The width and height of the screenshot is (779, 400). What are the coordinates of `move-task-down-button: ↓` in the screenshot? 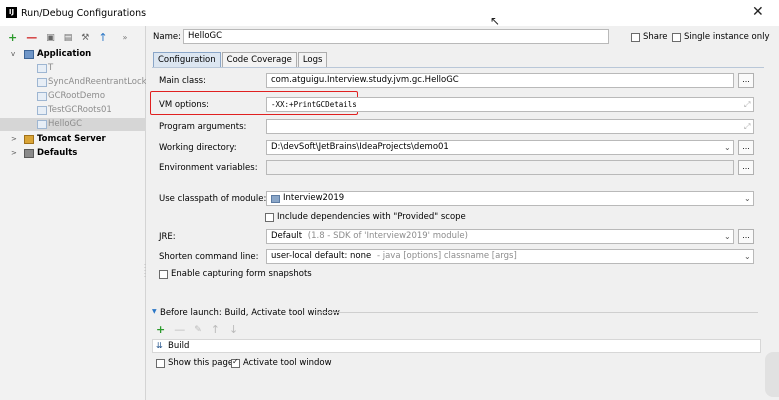 It's located at (233, 329).